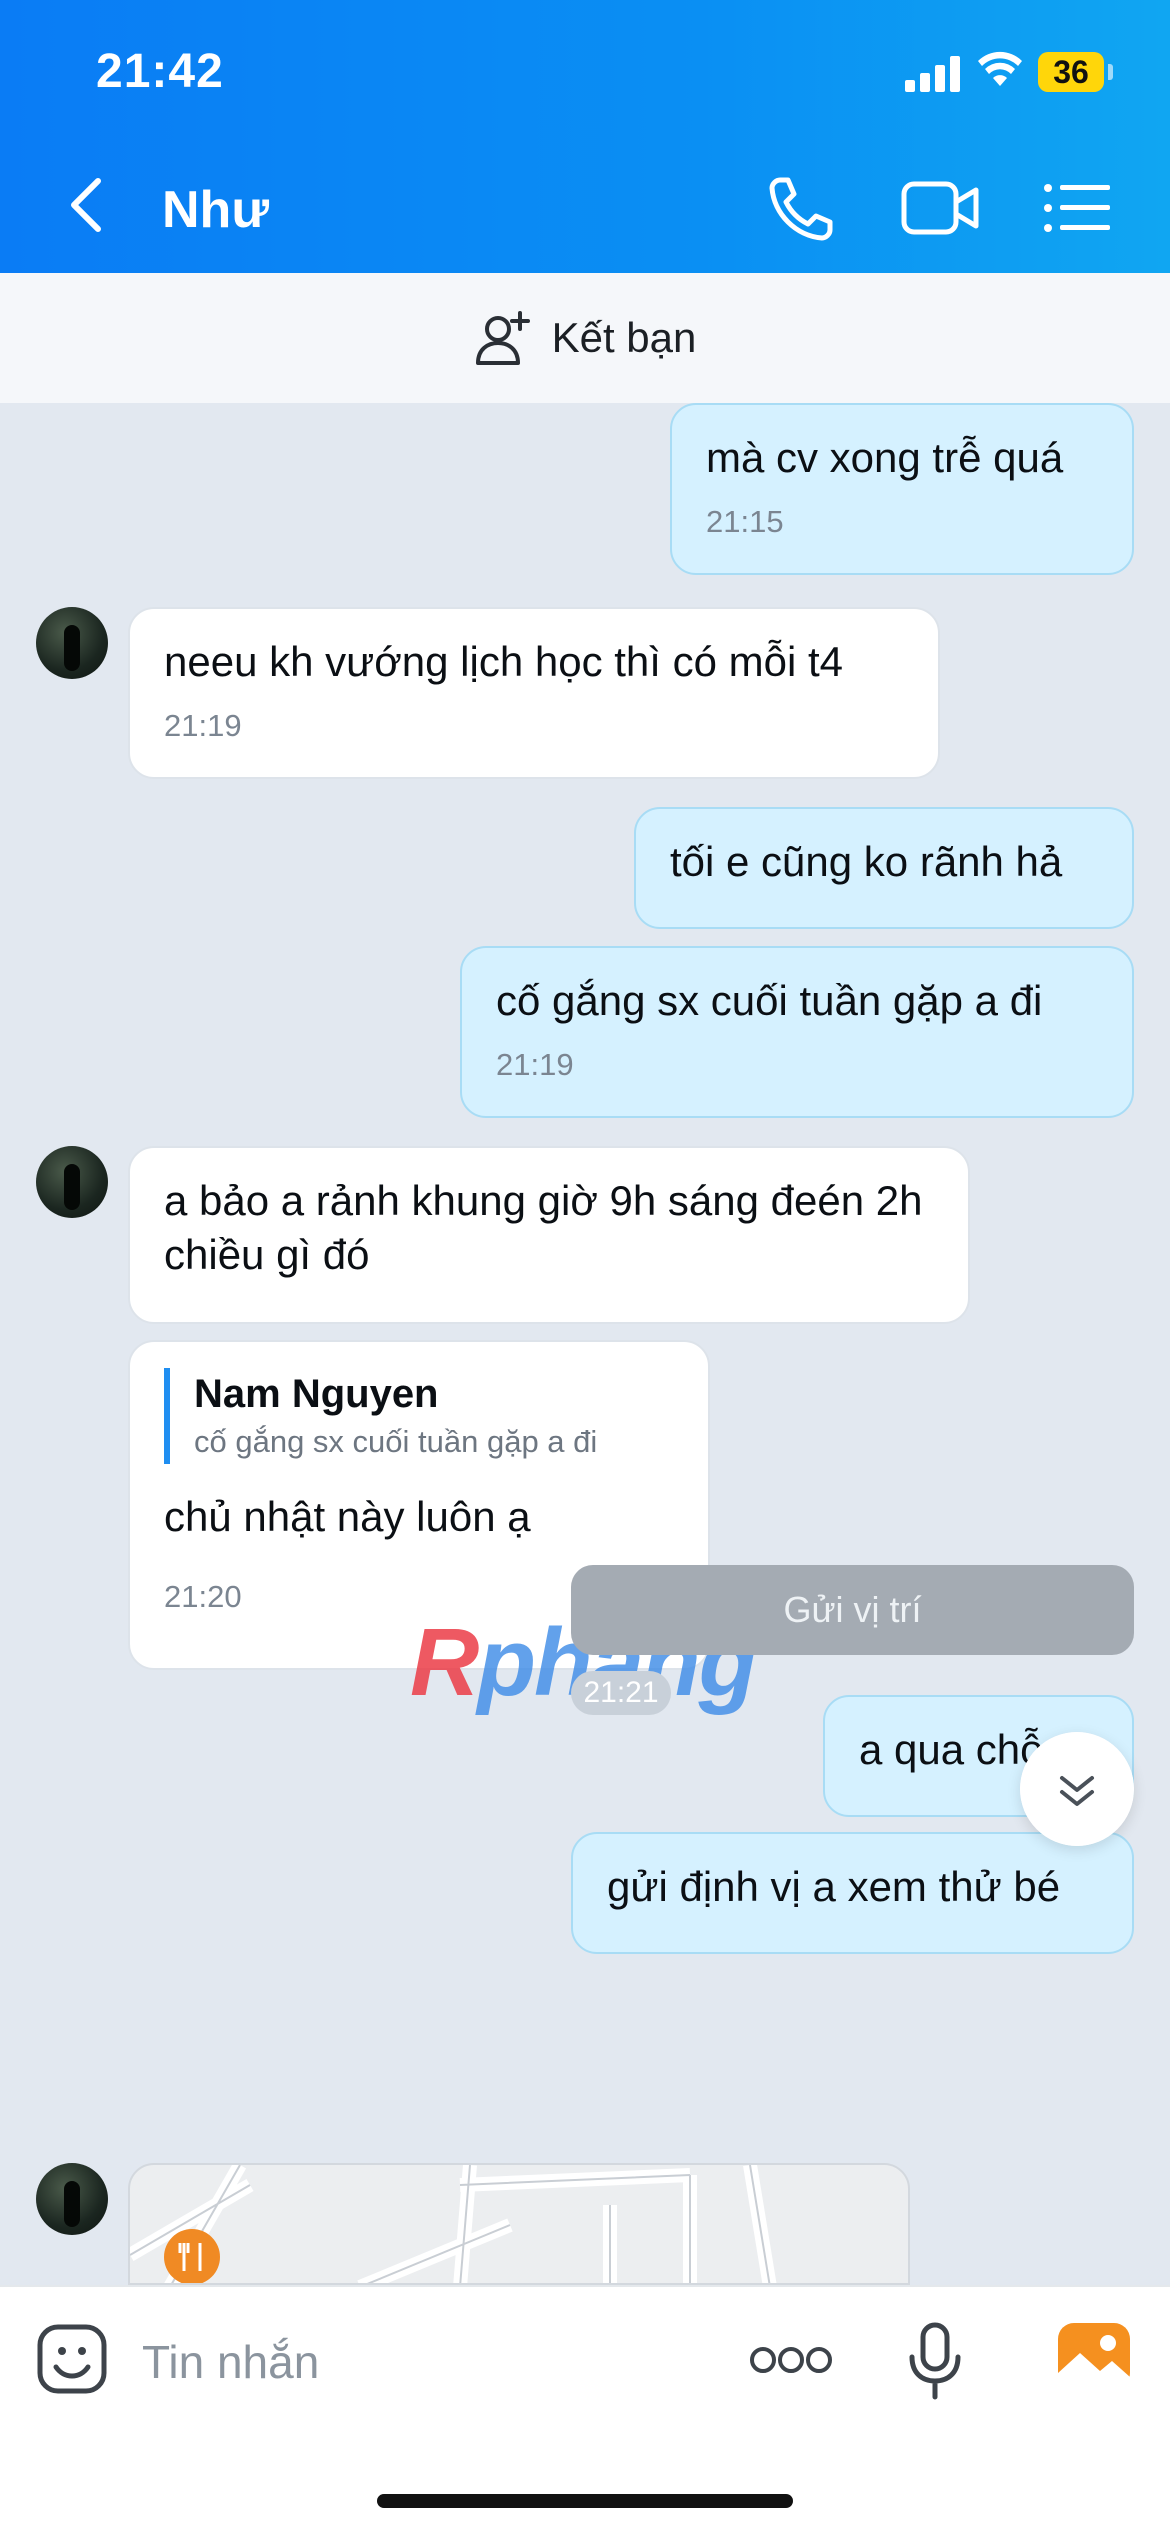 Image resolution: width=1170 pixels, height=2532 pixels. I want to click on phone-icon, so click(802, 208).